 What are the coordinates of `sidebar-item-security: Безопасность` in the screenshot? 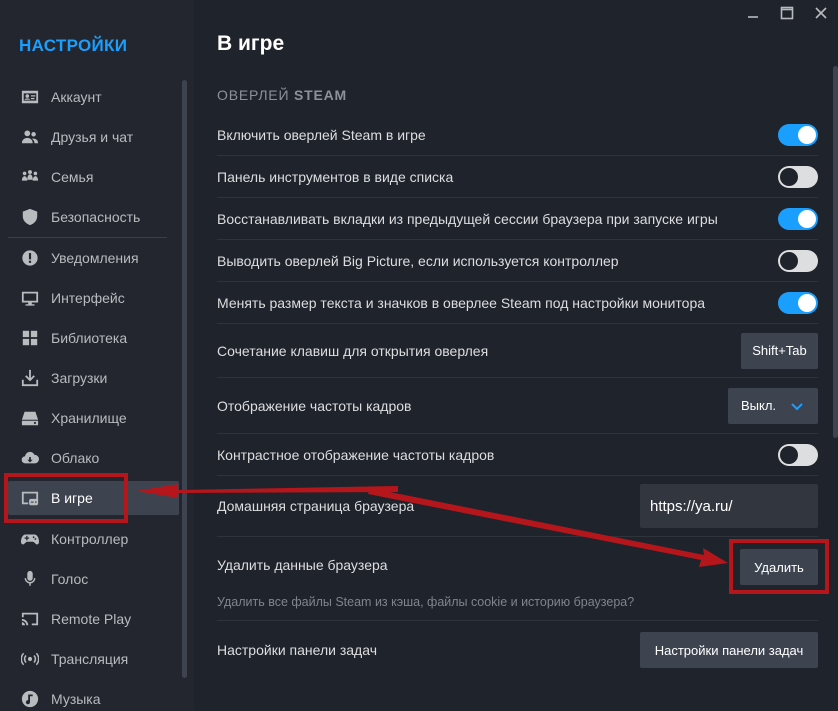 It's located at (93, 217).